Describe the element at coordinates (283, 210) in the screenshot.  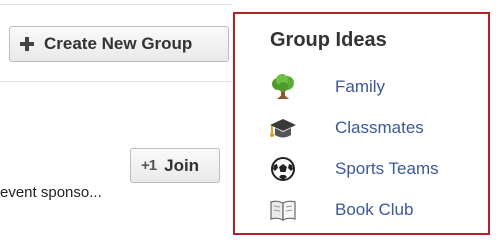
I see `book-icon` at that location.